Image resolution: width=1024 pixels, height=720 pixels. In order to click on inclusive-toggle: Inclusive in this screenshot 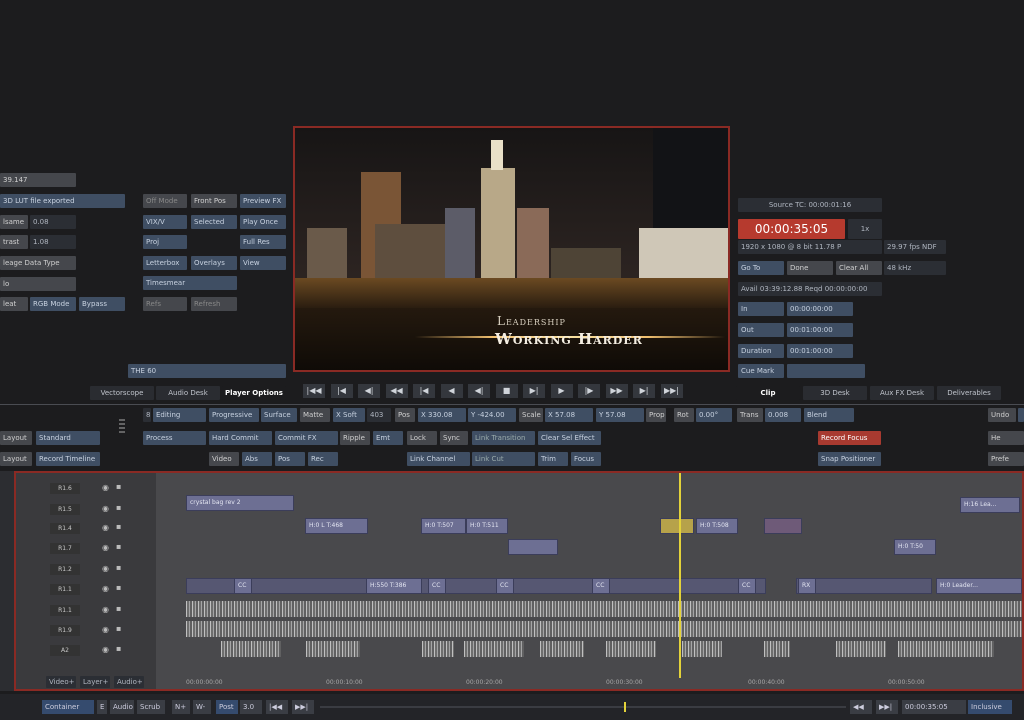, I will do `click(990, 707)`.